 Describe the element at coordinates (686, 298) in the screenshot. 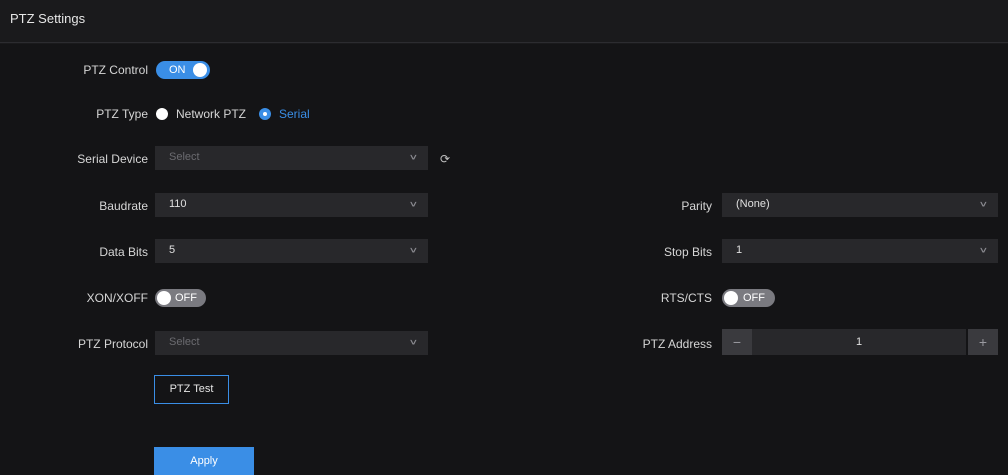

I see `rts-cts-label: RTS/CTS` at that location.